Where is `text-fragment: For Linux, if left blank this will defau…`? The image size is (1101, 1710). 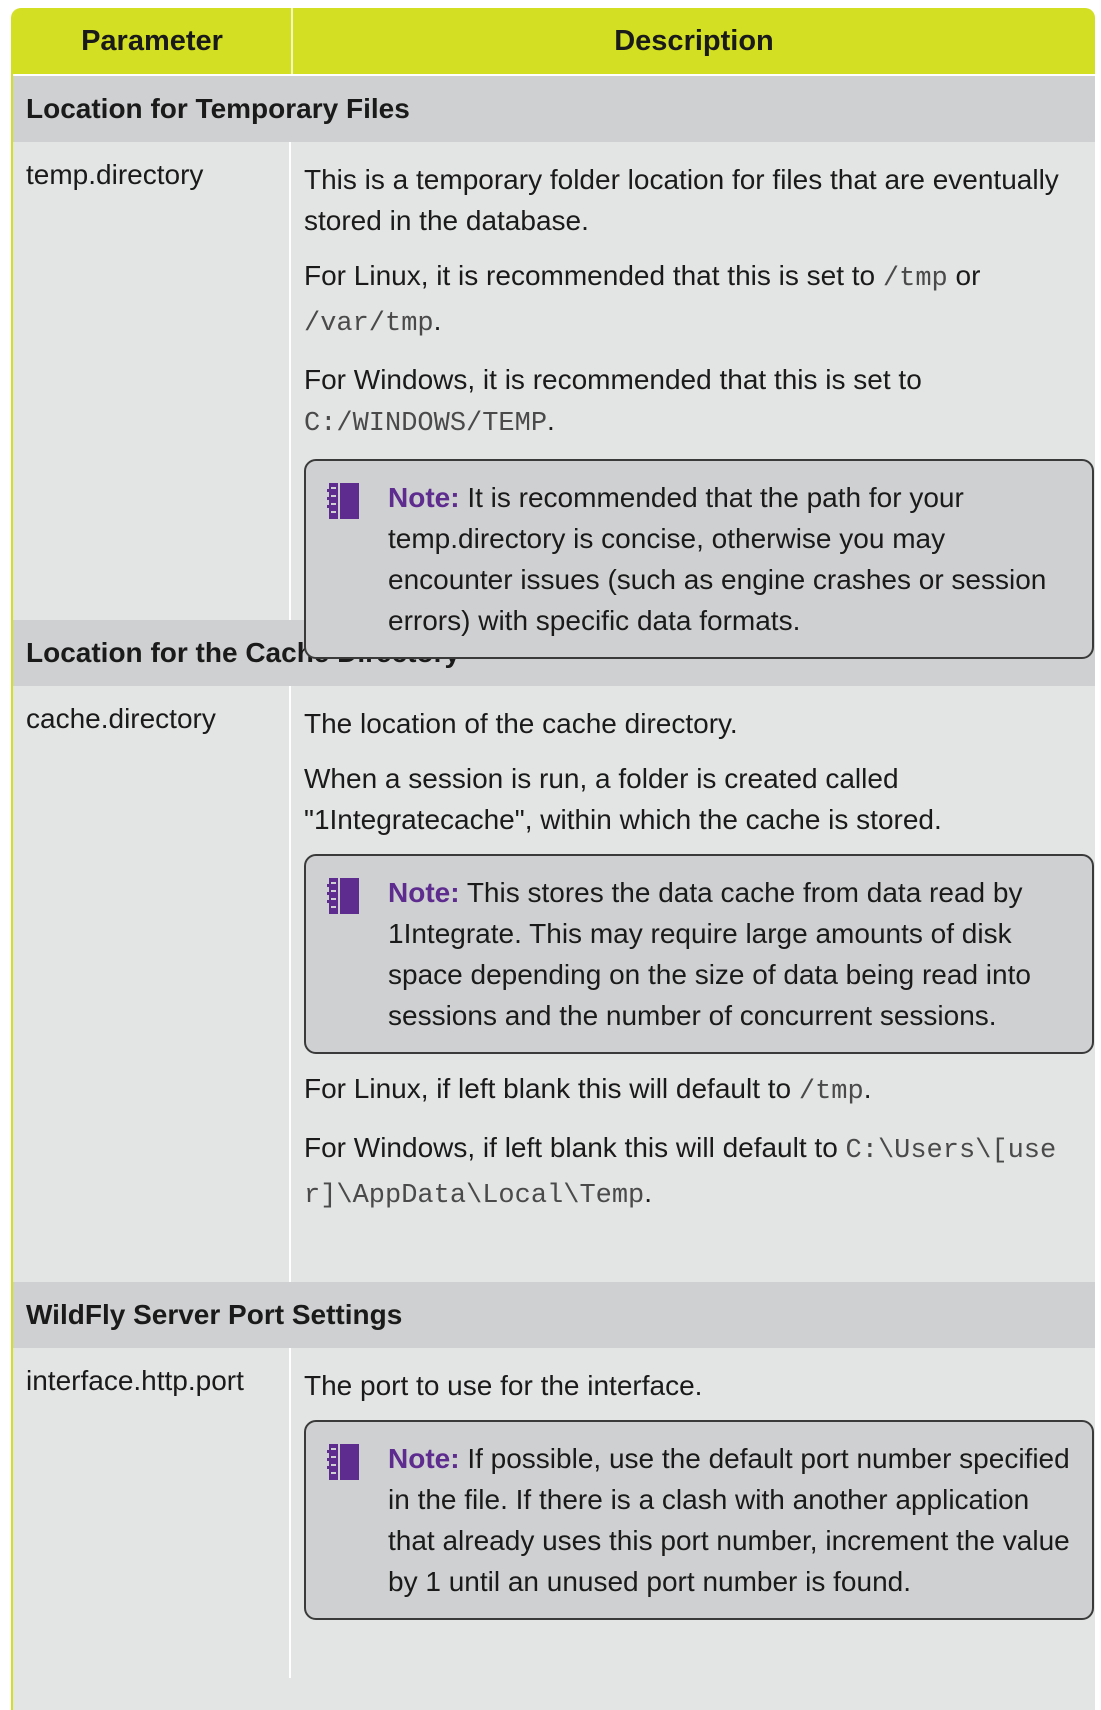 text-fragment: For Linux, if left blank this will defau… is located at coordinates (551, 1088).